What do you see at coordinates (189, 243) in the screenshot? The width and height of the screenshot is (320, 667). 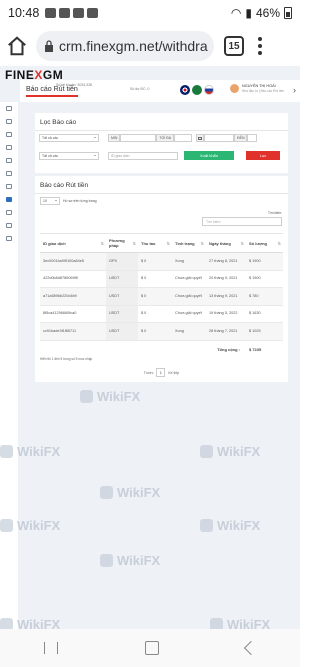 I see `col-header: Tình trạng ⇅` at bounding box center [189, 243].